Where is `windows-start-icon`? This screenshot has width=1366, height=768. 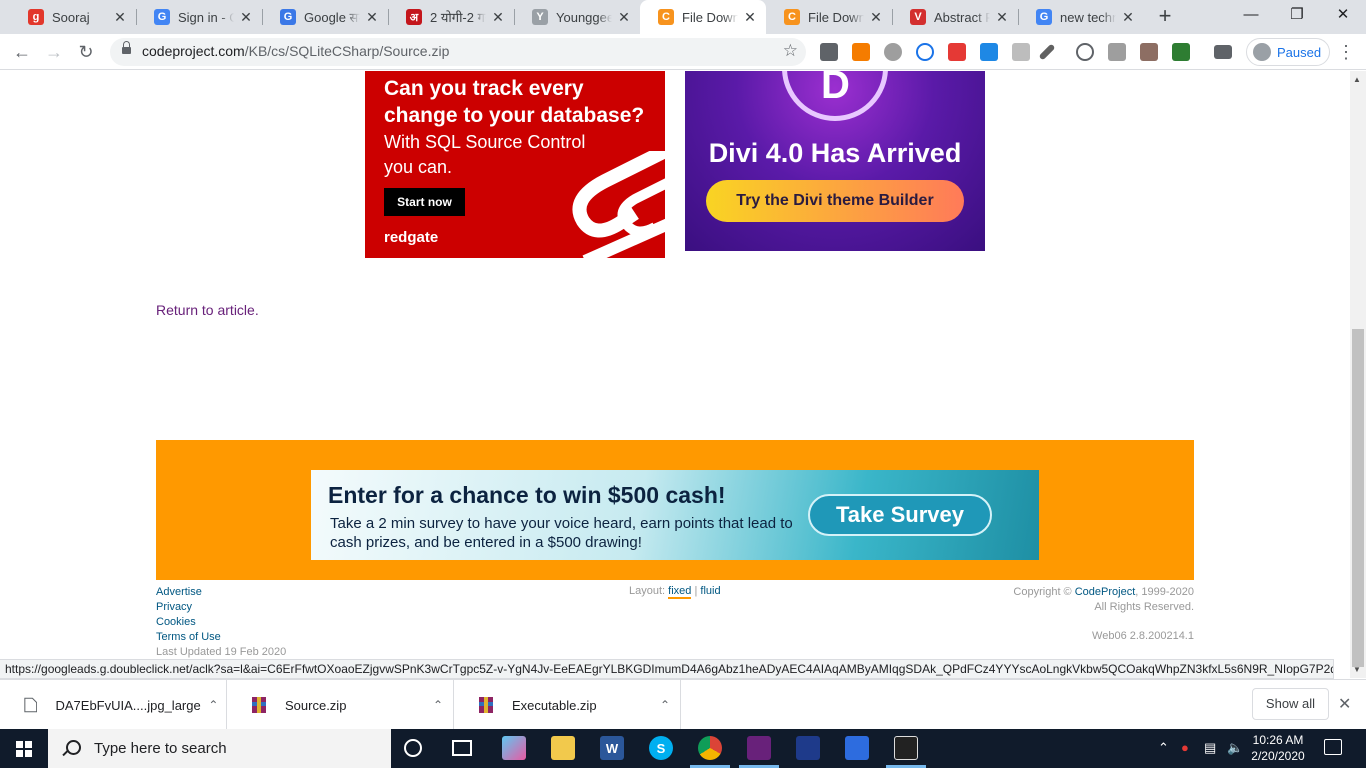
windows-start-icon is located at coordinates (24, 749).